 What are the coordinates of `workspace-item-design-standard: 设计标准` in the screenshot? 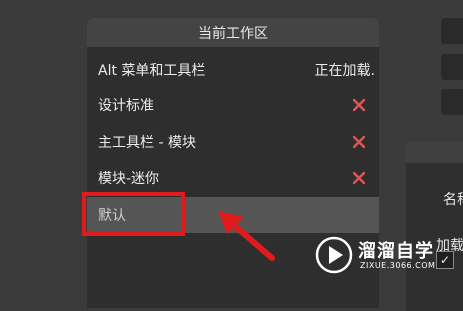 It's located at (233, 105).